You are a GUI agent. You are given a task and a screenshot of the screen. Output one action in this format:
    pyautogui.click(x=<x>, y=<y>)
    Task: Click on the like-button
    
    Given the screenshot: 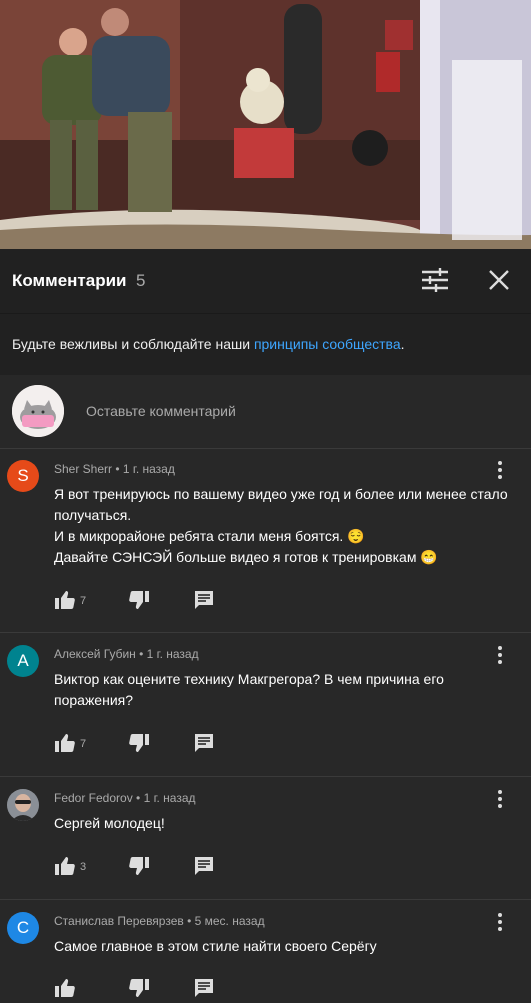 What is the action you would take?
    pyautogui.click(x=65, y=990)
    